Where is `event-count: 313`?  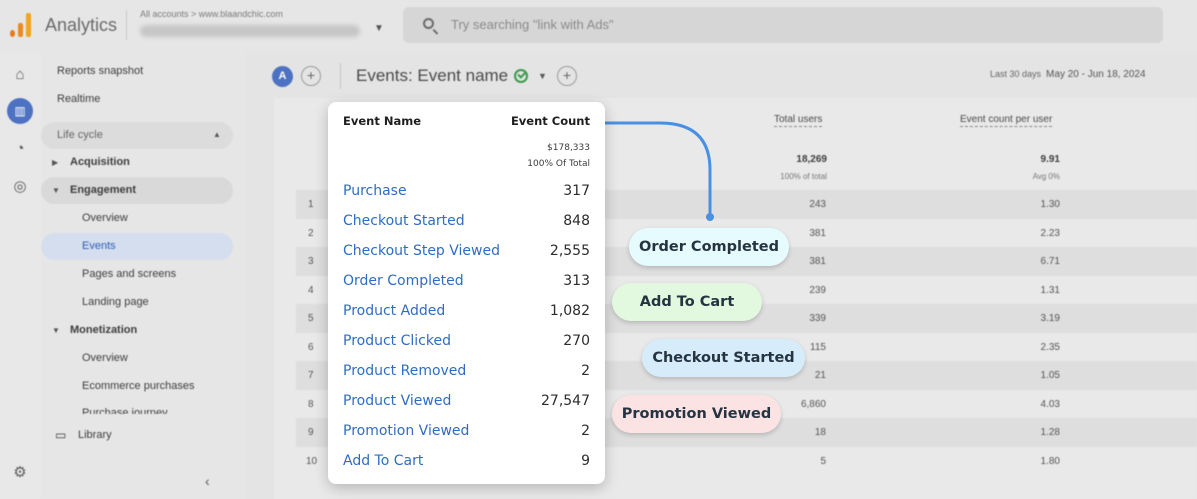
event-count: 313 is located at coordinates (576, 281).